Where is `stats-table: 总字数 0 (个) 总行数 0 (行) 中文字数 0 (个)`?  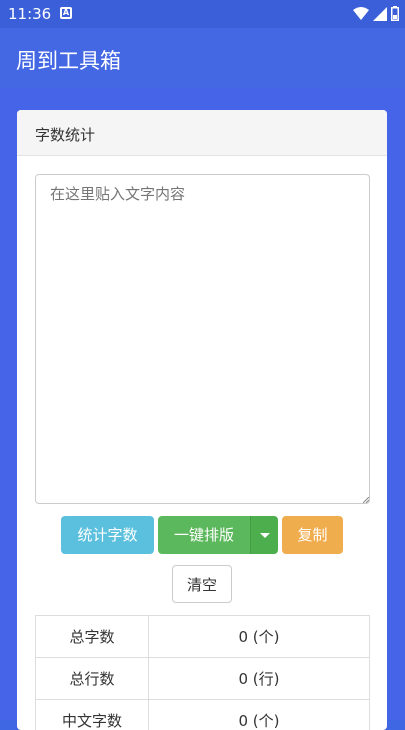 stats-table: 总字数 0 (个) 总行数 0 (行) 中文字数 0 (个) is located at coordinates (202, 672).